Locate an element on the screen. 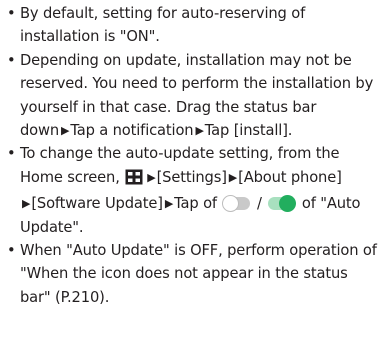 This screenshot has height=354, width=386. step-about-phone: [About phone] is located at coordinates (290, 177).